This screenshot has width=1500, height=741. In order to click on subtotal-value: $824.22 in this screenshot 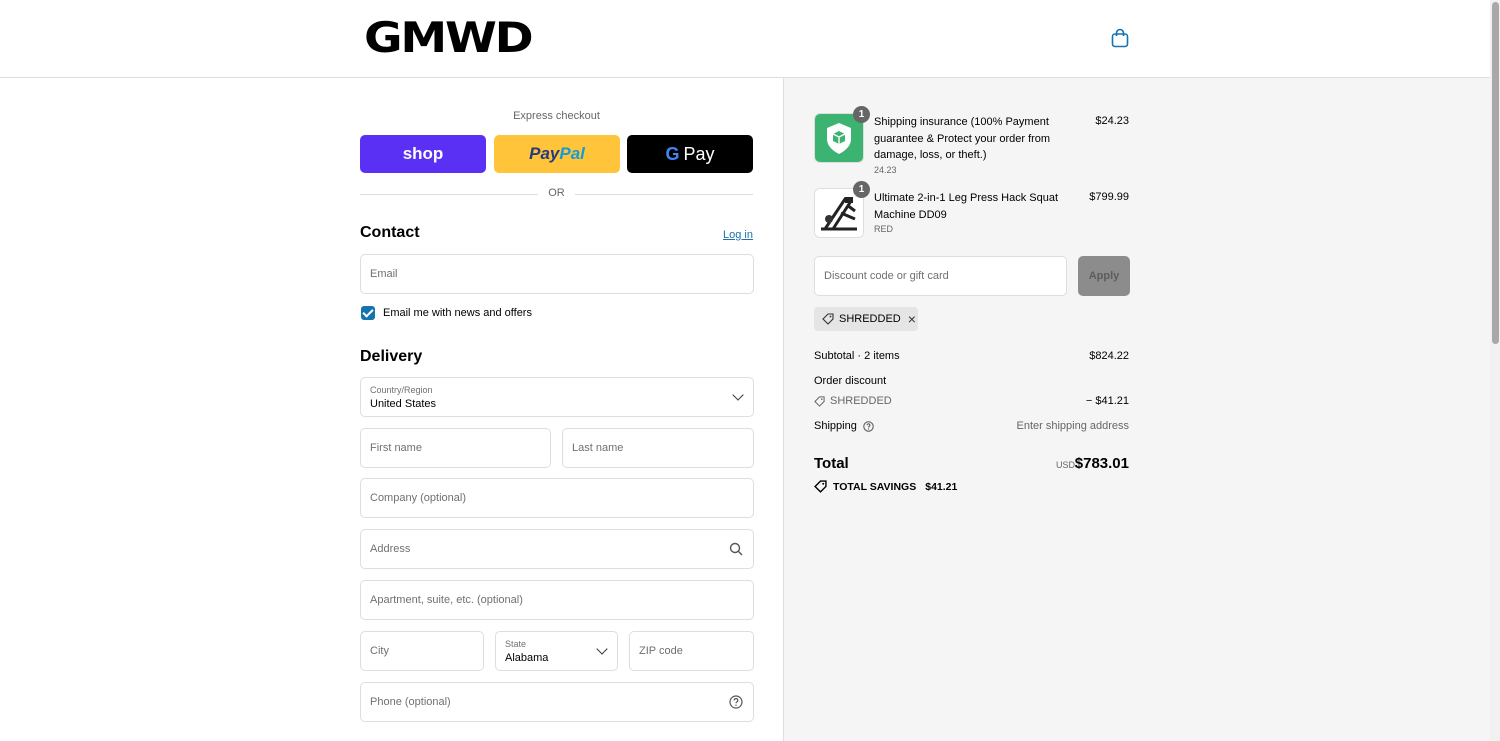, I will do `click(1109, 356)`.